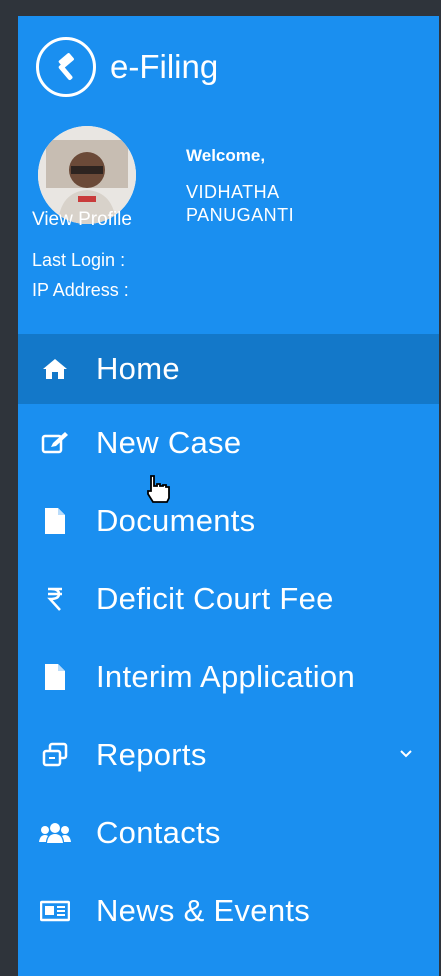  What do you see at coordinates (55, 911) in the screenshot?
I see `newspaper-icon` at bounding box center [55, 911].